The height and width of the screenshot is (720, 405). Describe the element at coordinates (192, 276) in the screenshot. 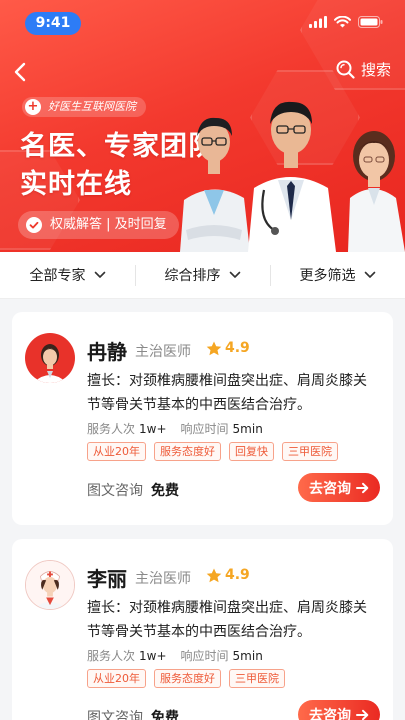

I see `filter-label: 综合排序` at that location.